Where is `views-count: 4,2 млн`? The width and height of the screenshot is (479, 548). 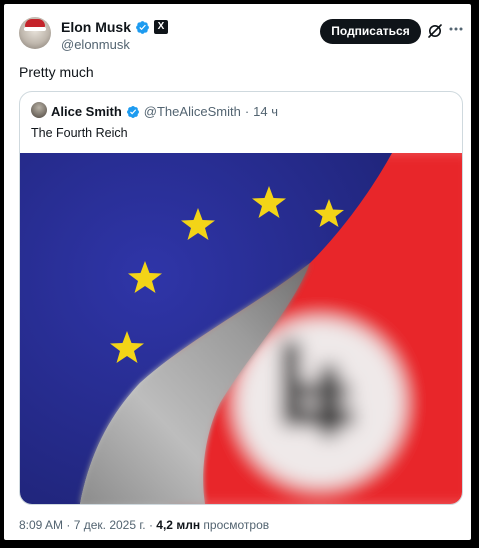
views-count: 4,2 млн is located at coordinates (178, 525).